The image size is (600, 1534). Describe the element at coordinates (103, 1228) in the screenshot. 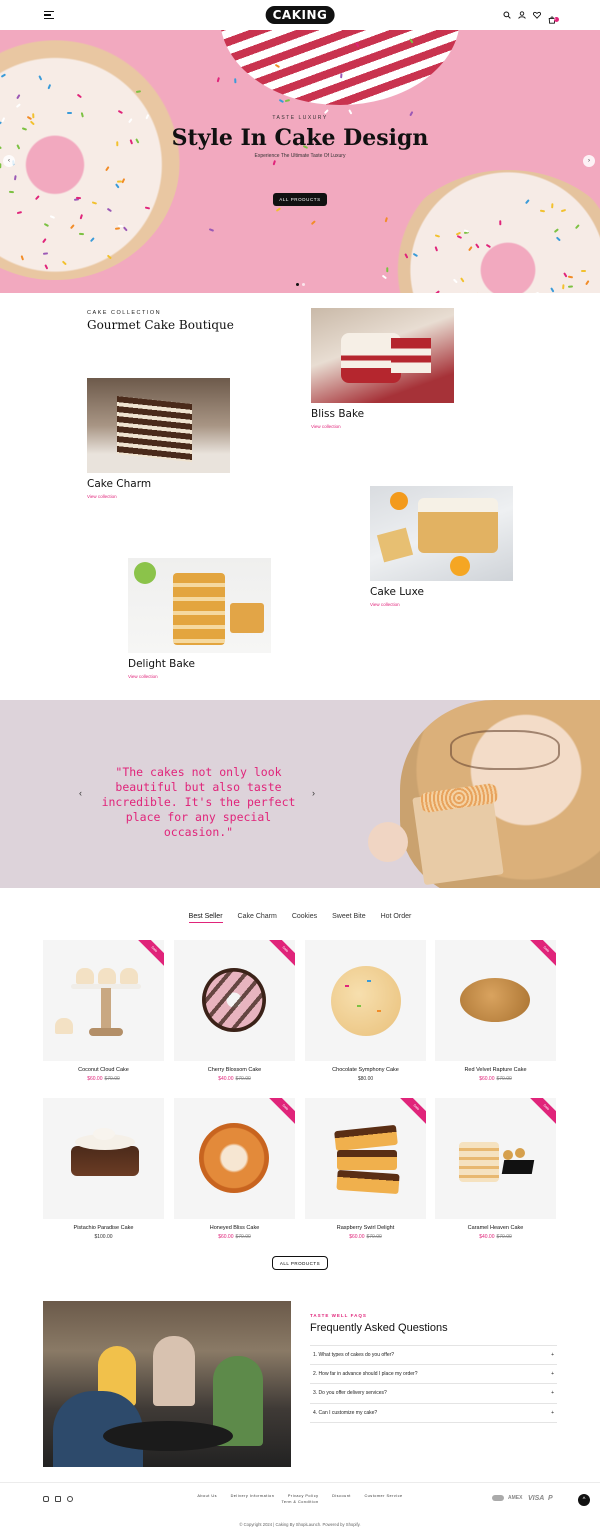

I see `product-name: Pistachio Paradise Cake` at that location.